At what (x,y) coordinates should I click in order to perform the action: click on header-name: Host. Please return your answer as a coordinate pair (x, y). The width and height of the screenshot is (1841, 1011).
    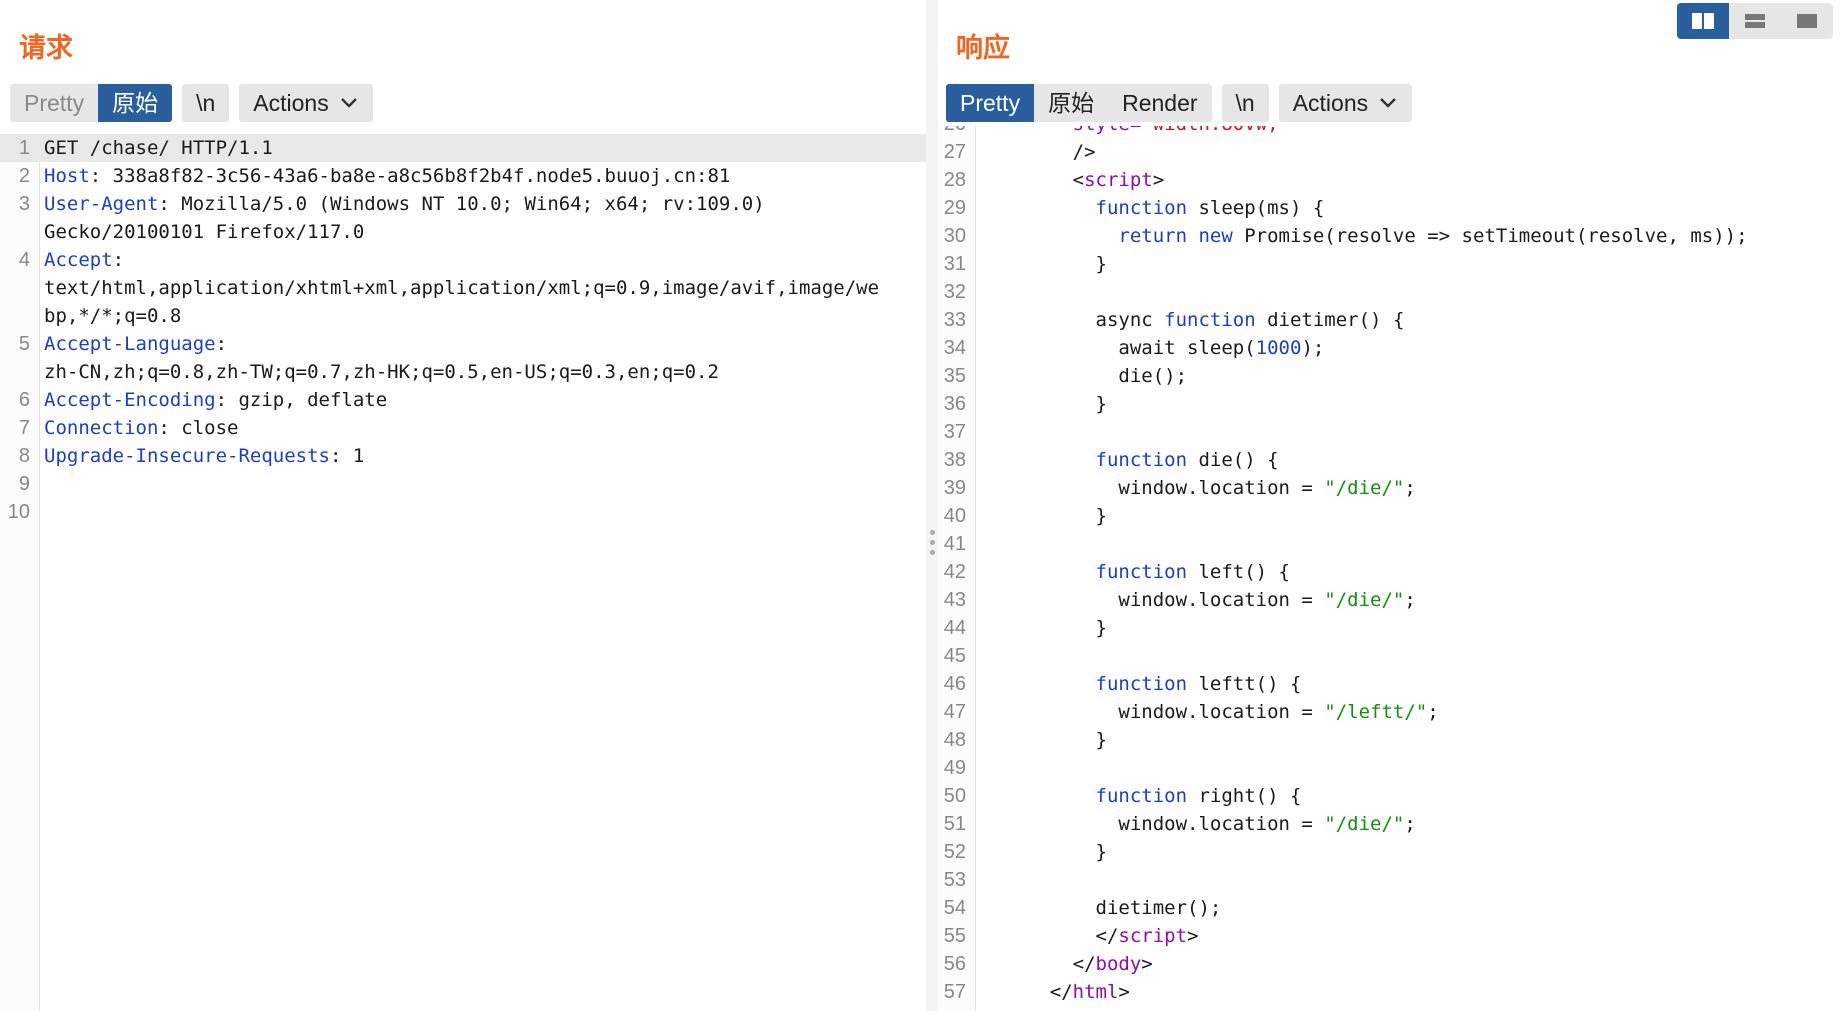
    Looking at the image, I should click on (67, 176).